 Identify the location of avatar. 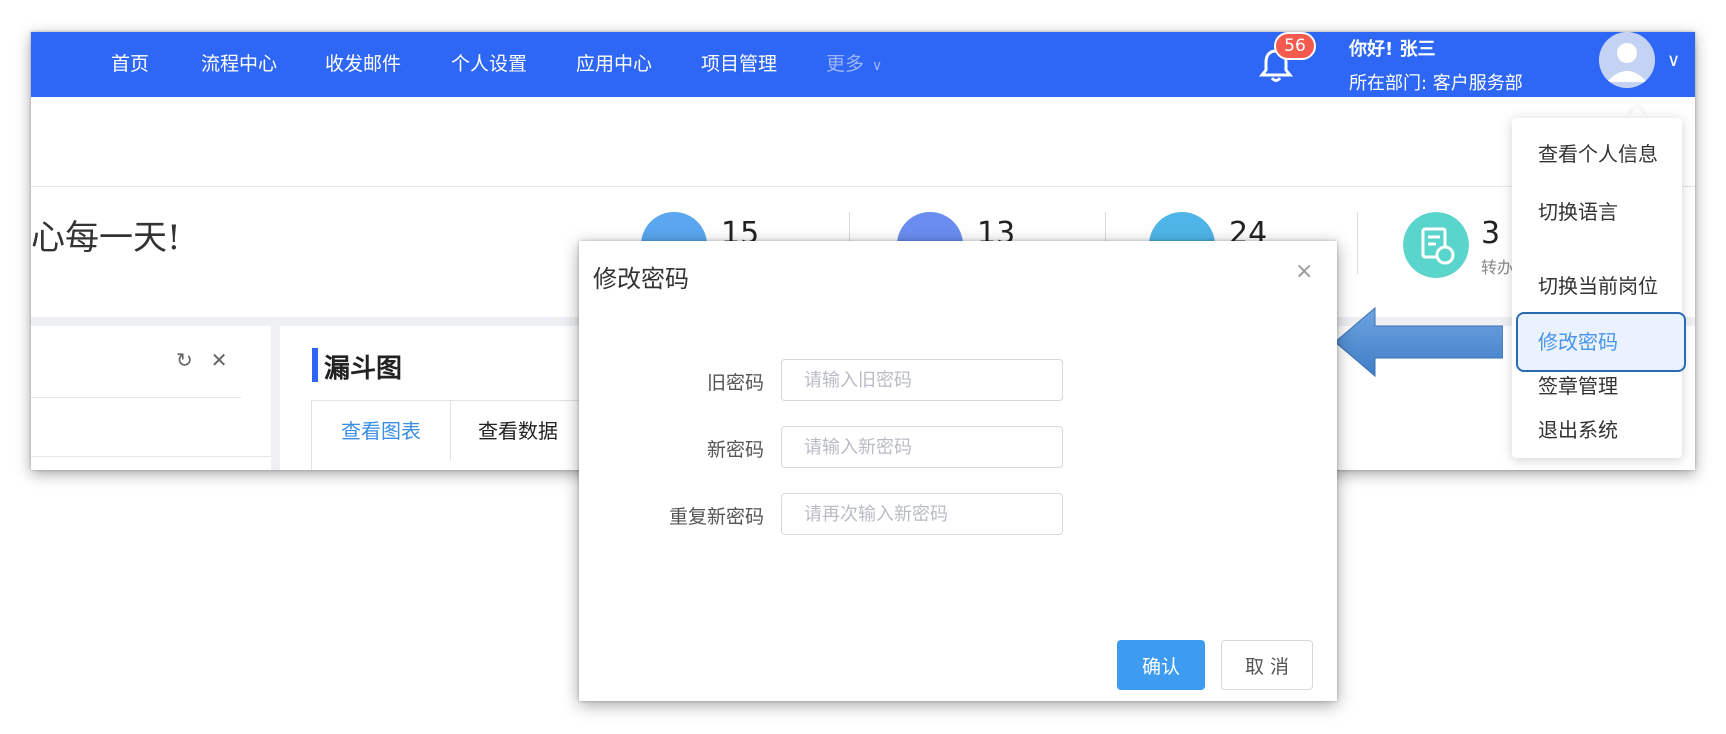
(1627, 60).